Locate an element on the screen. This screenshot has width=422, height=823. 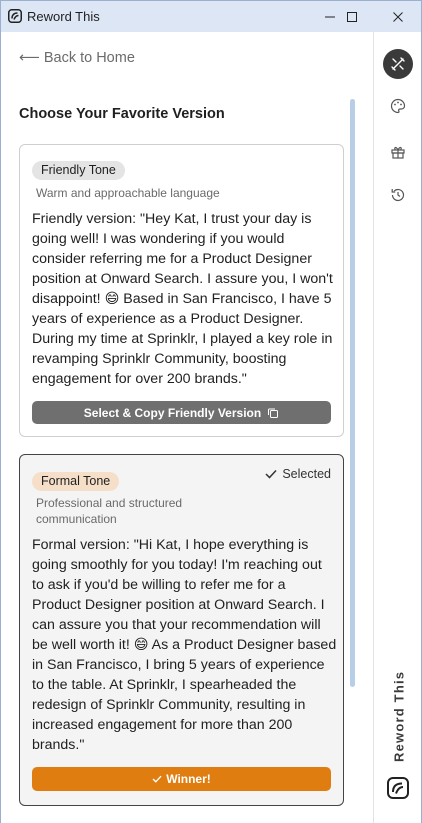
winner-button: Winner! is located at coordinates (181, 779).